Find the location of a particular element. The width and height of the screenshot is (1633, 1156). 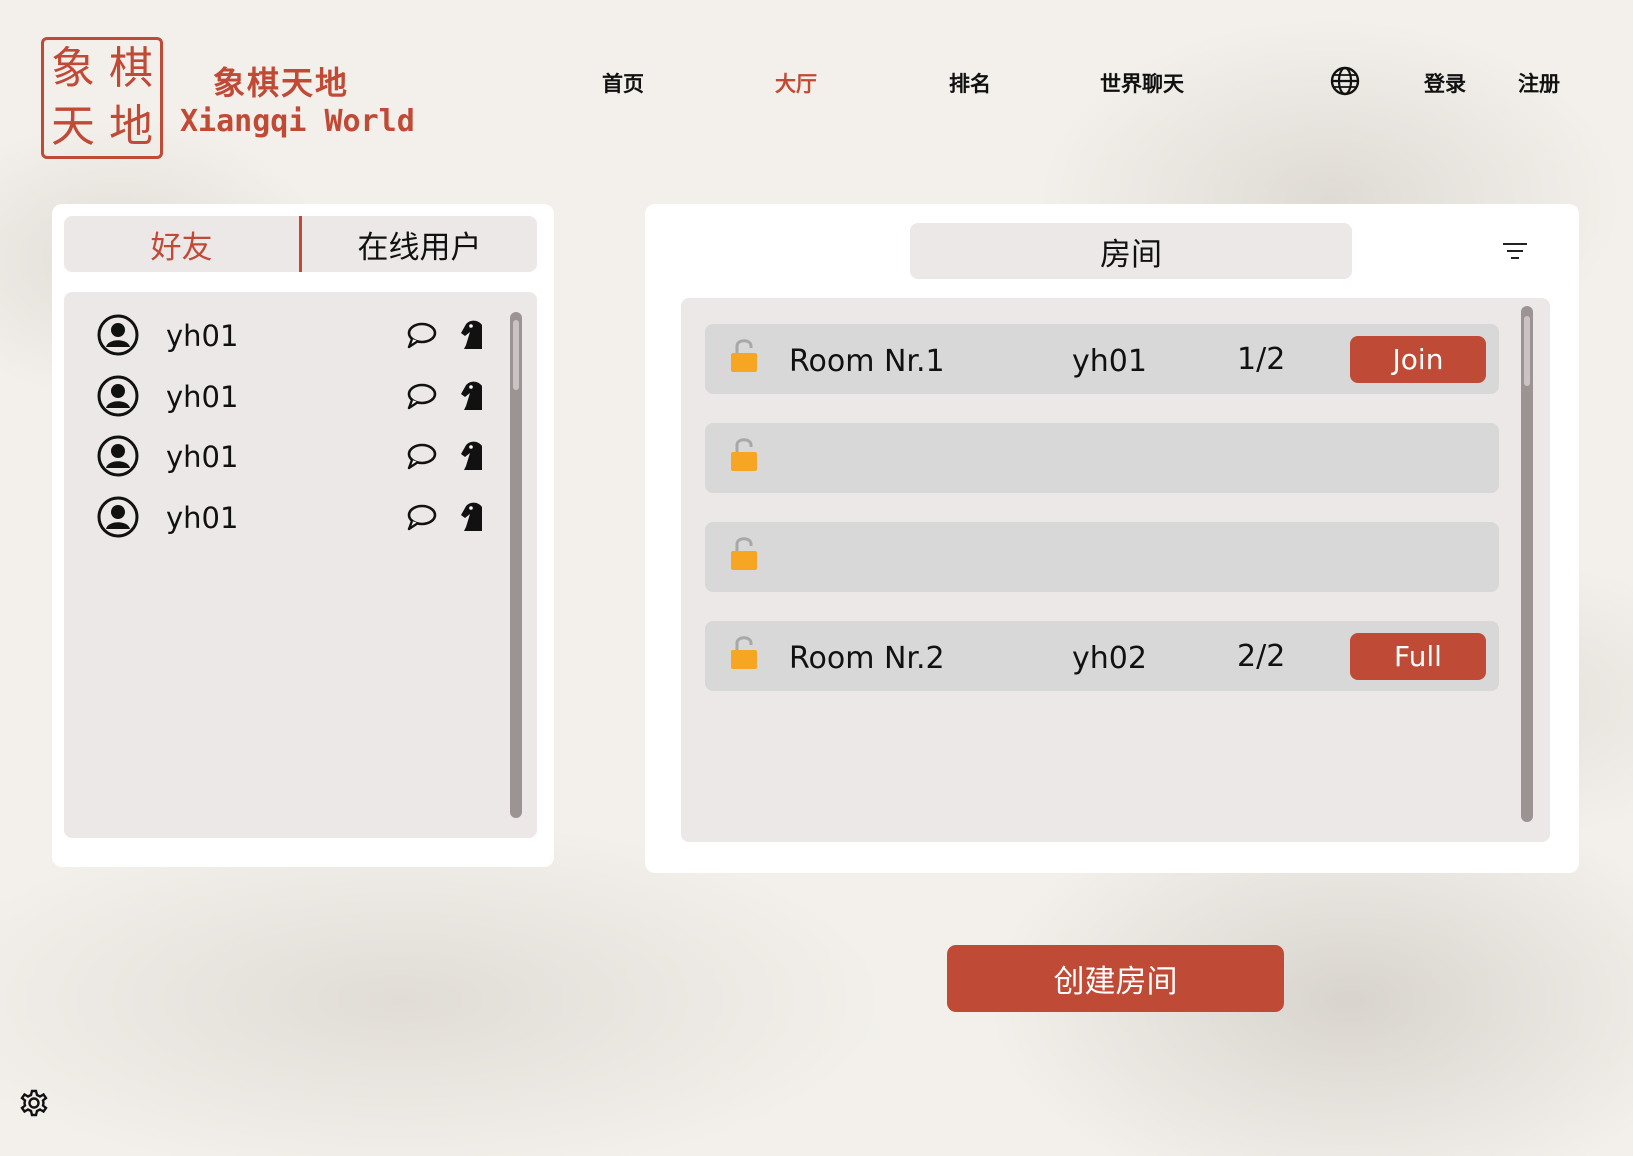

nav-ranking: 排名 is located at coordinates (970, 83).